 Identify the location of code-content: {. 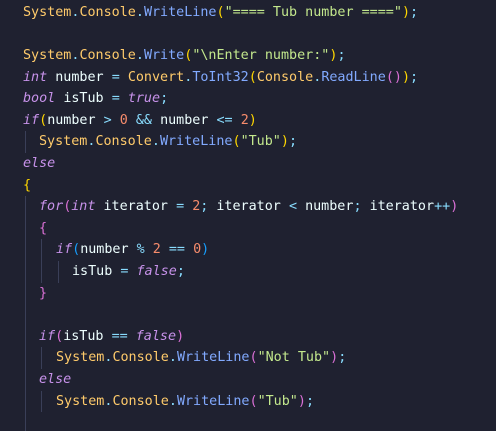
(43, 229).